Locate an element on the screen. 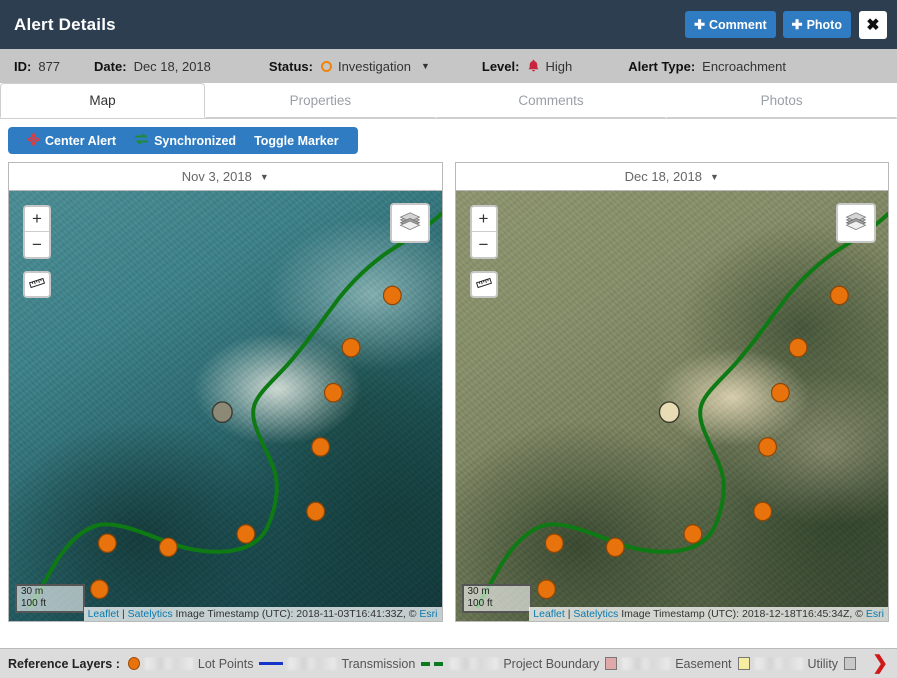 The width and height of the screenshot is (897, 678). map-left-scalebar: 30 m 100 ft is located at coordinates (50, 598).